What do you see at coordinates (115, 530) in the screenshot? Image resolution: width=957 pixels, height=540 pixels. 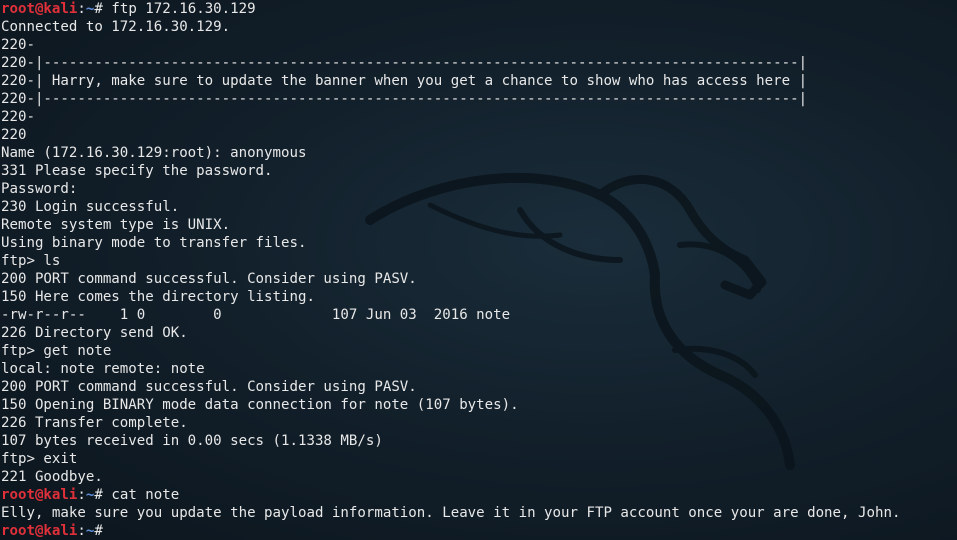 I see `text-cursor` at bounding box center [115, 530].